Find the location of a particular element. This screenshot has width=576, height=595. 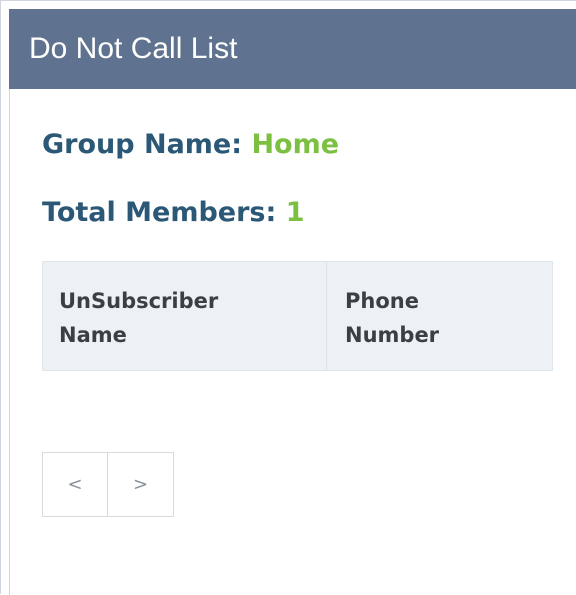

group-name-line: Group Name: Home is located at coordinates (190, 144).